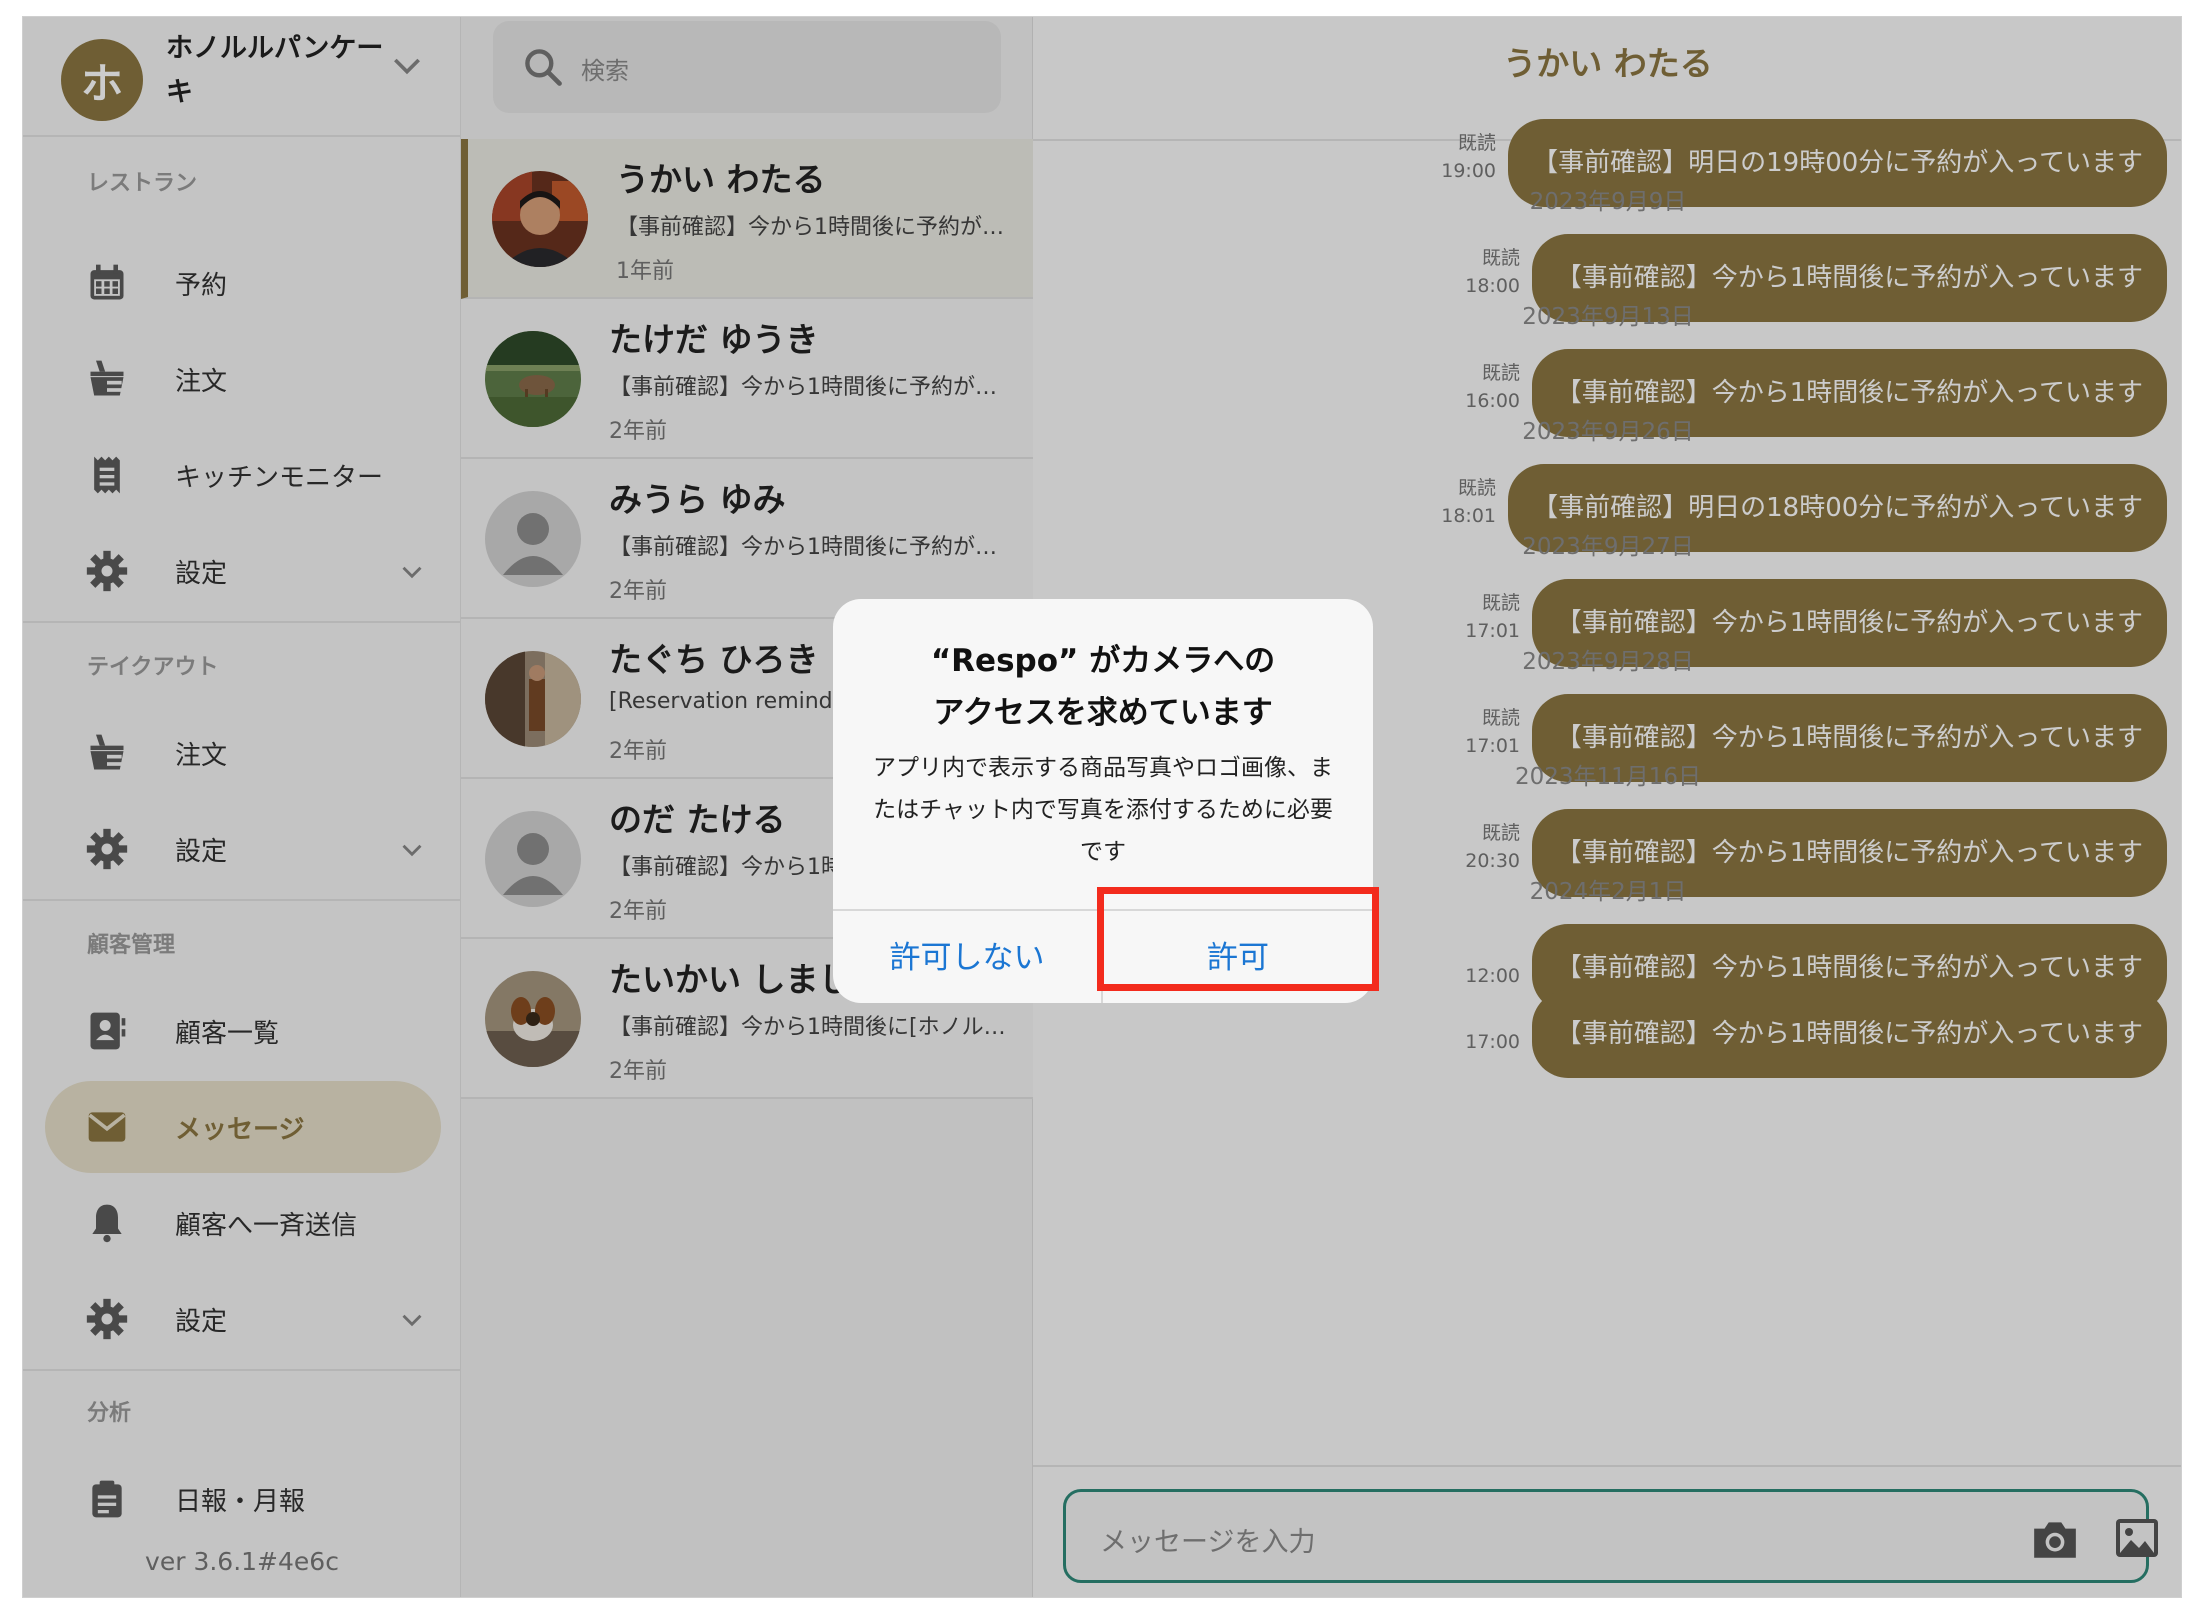 The image size is (2198, 1612). Describe the element at coordinates (1103, 661) in the screenshot. I see `dialog-title-line1: “Respo” がカメラへの` at that location.